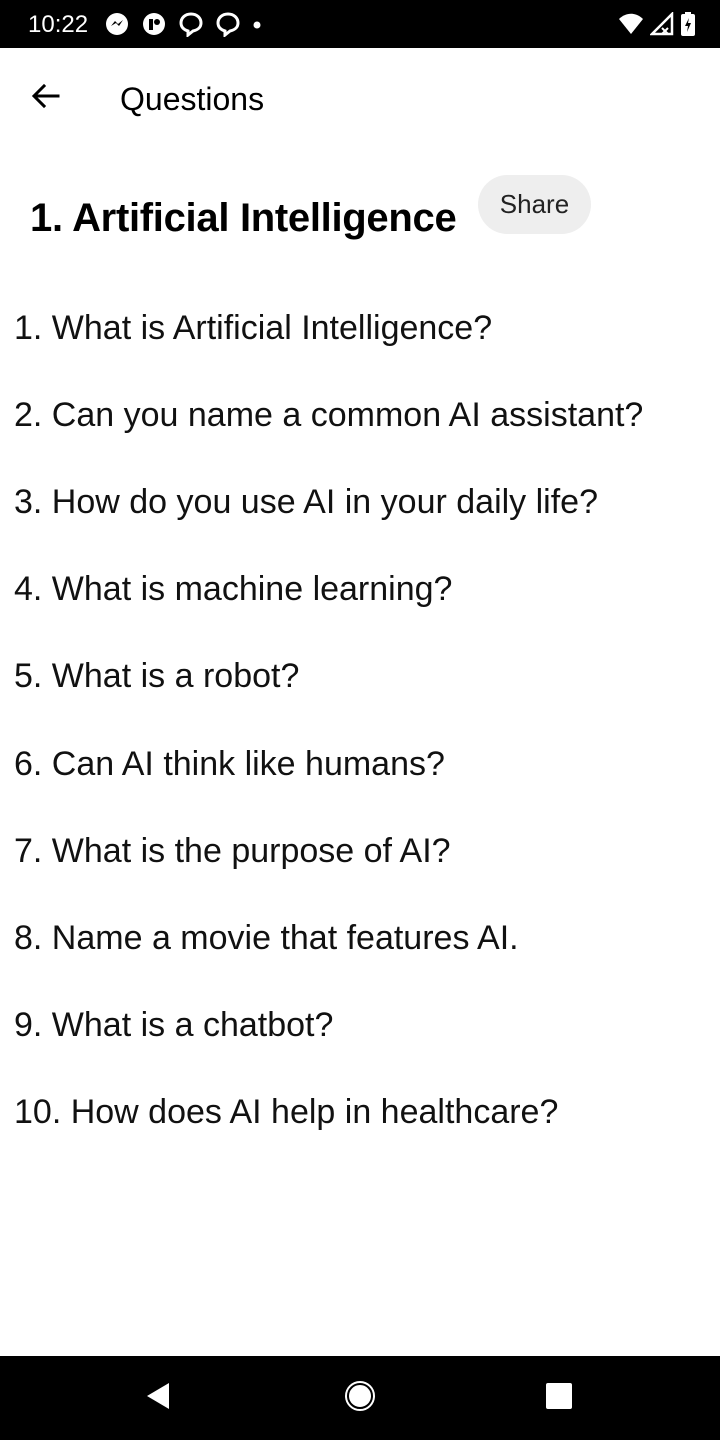 The height and width of the screenshot is (1440, 720). Describe the element at coordinates (631, 24) in the screenshot. I see `wifi-icon` at that location.